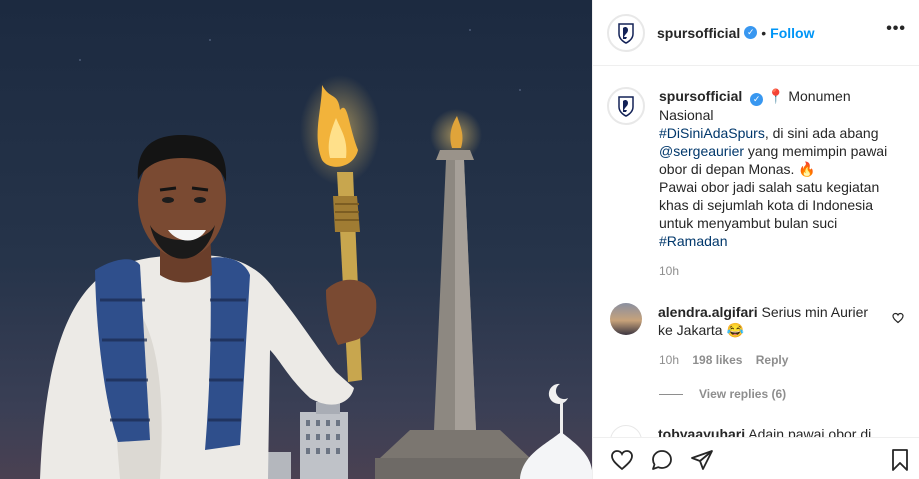  Describe the element at coordinates (698, 33) in the screenshot. I see `post-username: spursofficial` at that location.